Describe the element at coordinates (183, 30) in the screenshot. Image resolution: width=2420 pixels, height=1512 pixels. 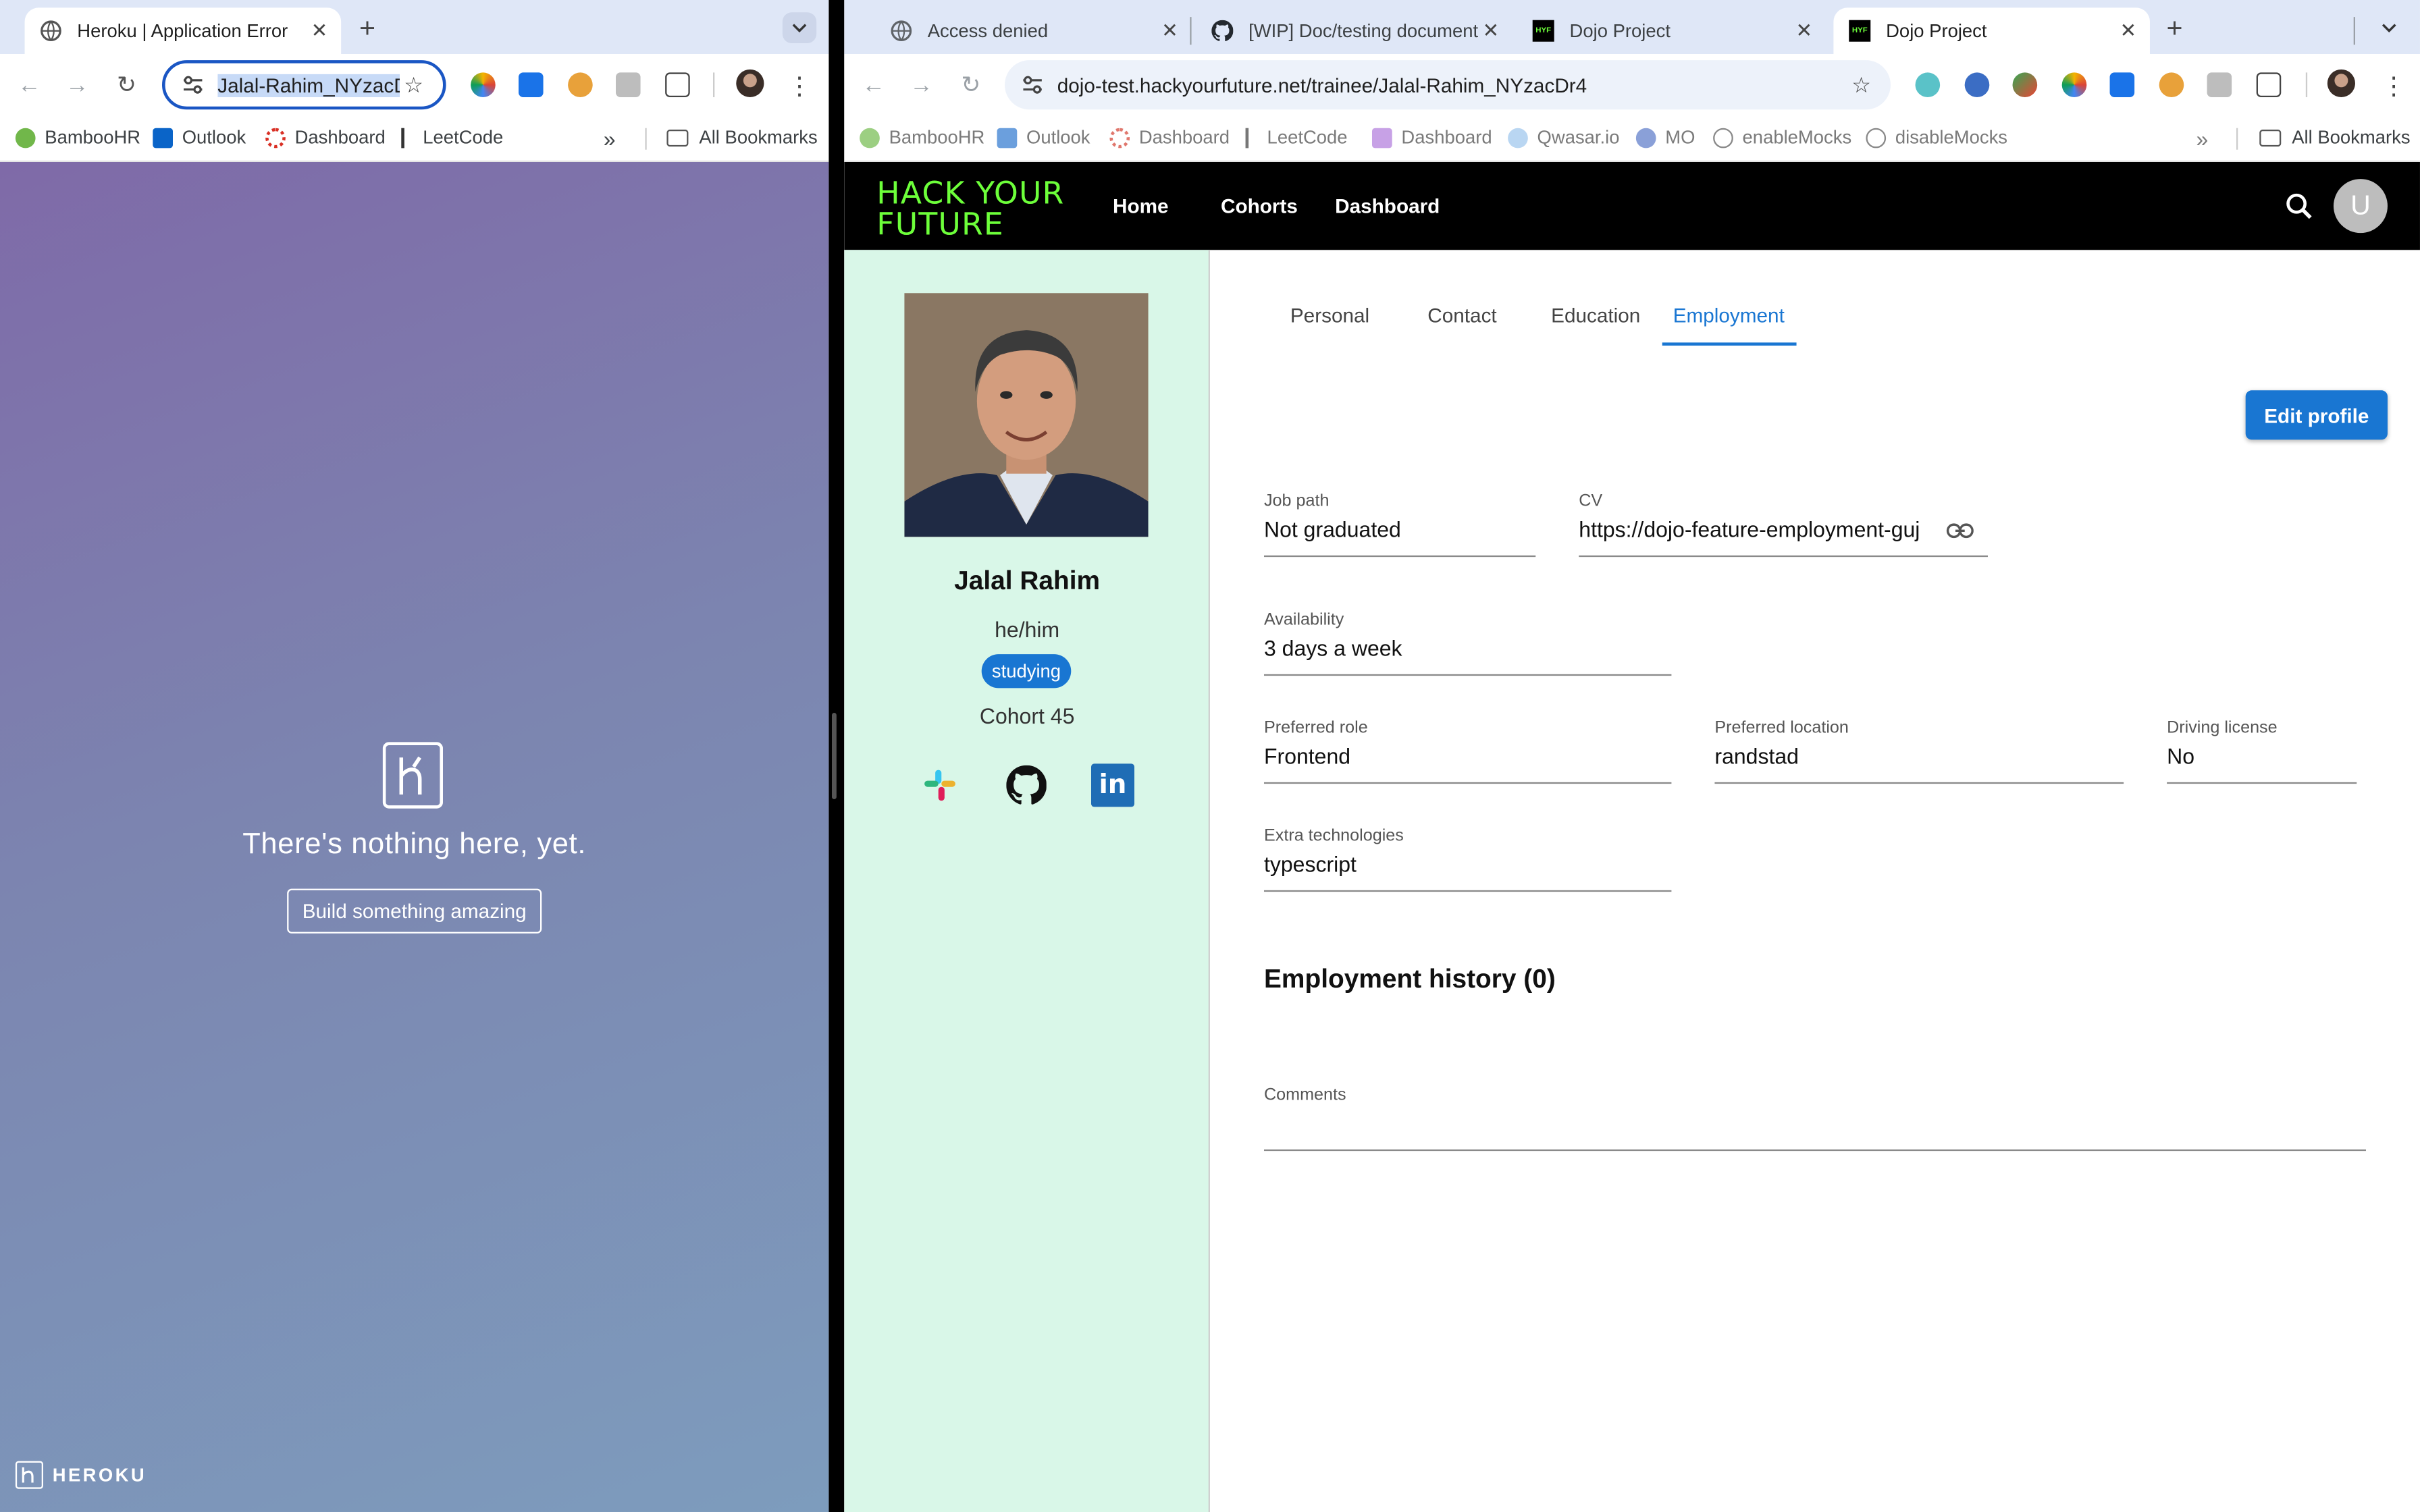
I see `tab-heroku: Heroku | Application Error ✕` at that location.